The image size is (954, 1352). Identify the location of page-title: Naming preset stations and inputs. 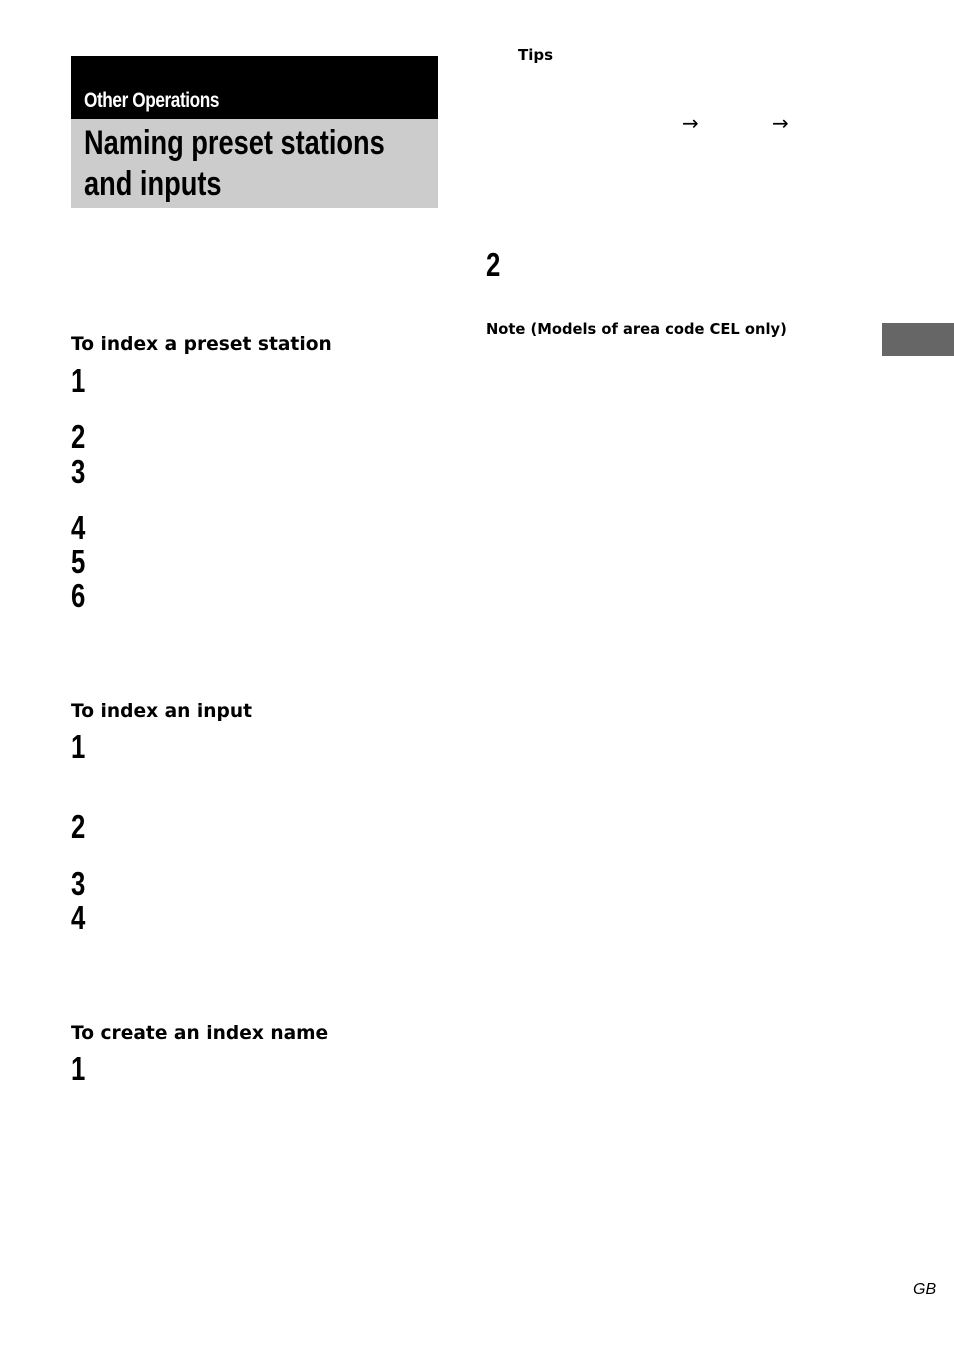
(234, 164).